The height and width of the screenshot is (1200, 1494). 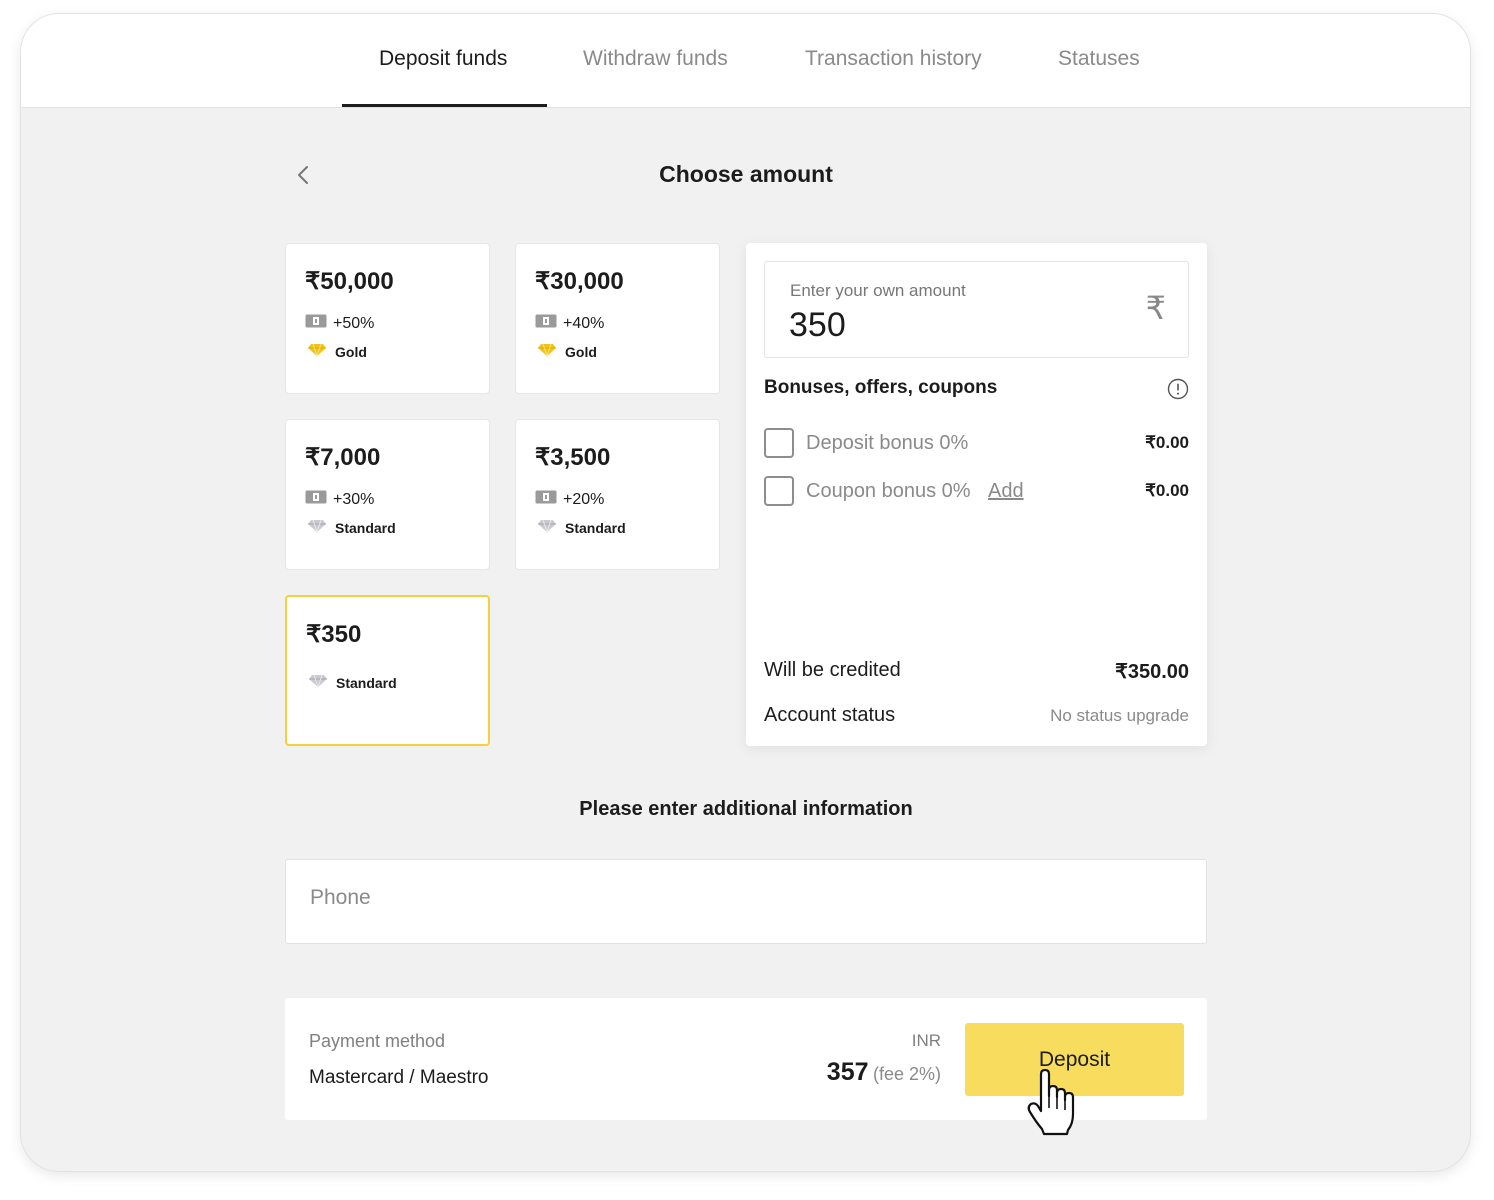 I want to click on currency-code: INR, so click(x=926, y=1040).